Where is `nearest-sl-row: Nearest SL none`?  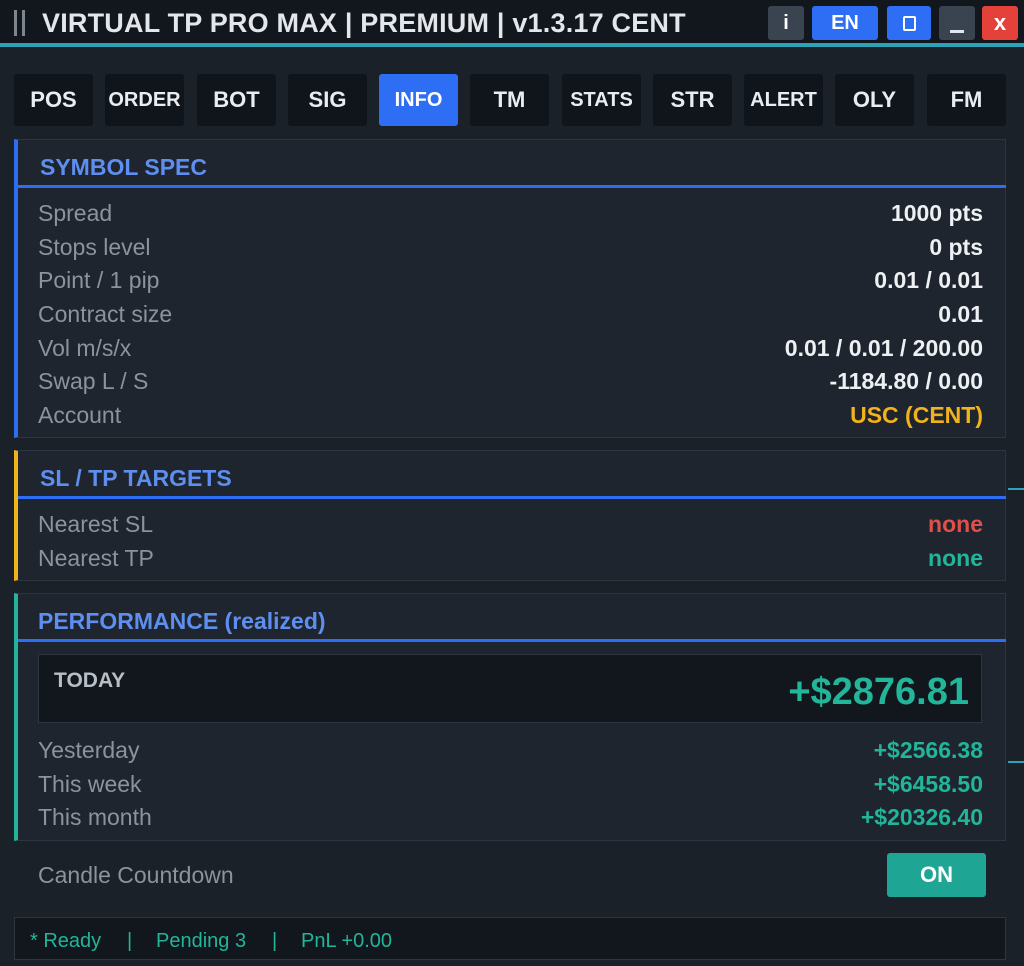 nearest-sl-row: Nearest SL none is located at coordinates (511, 526).